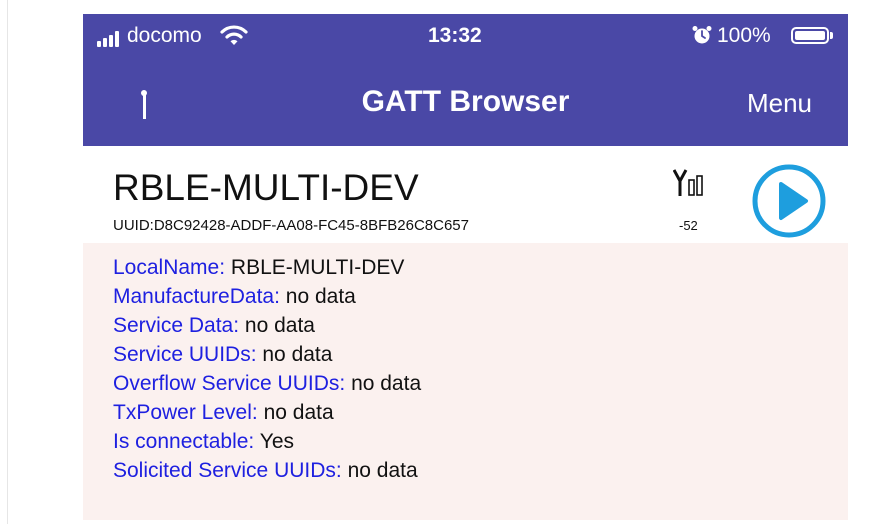 This screenshot has width=877, height=524. What do you see at coordinates (184, 441) in the screenshot?
I see `detail-key: Is connectable:` at bounding box center [184, 441].